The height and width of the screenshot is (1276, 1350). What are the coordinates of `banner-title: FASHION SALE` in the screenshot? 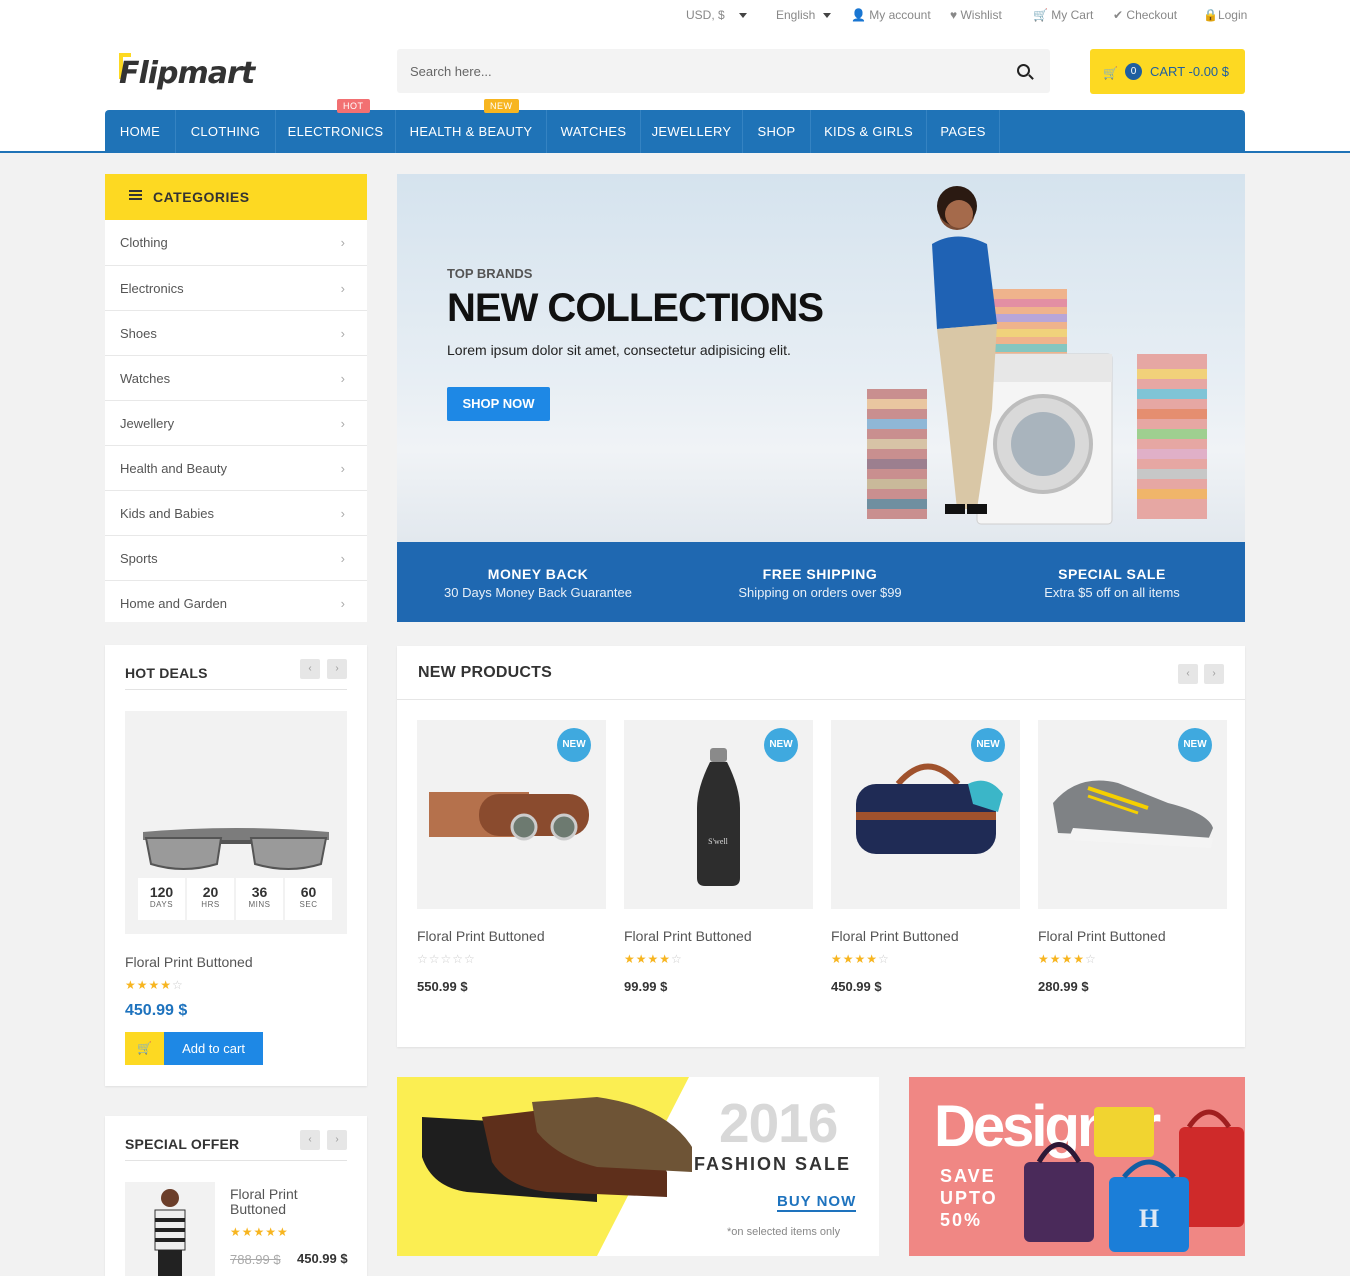 It's located at (773, 1164).